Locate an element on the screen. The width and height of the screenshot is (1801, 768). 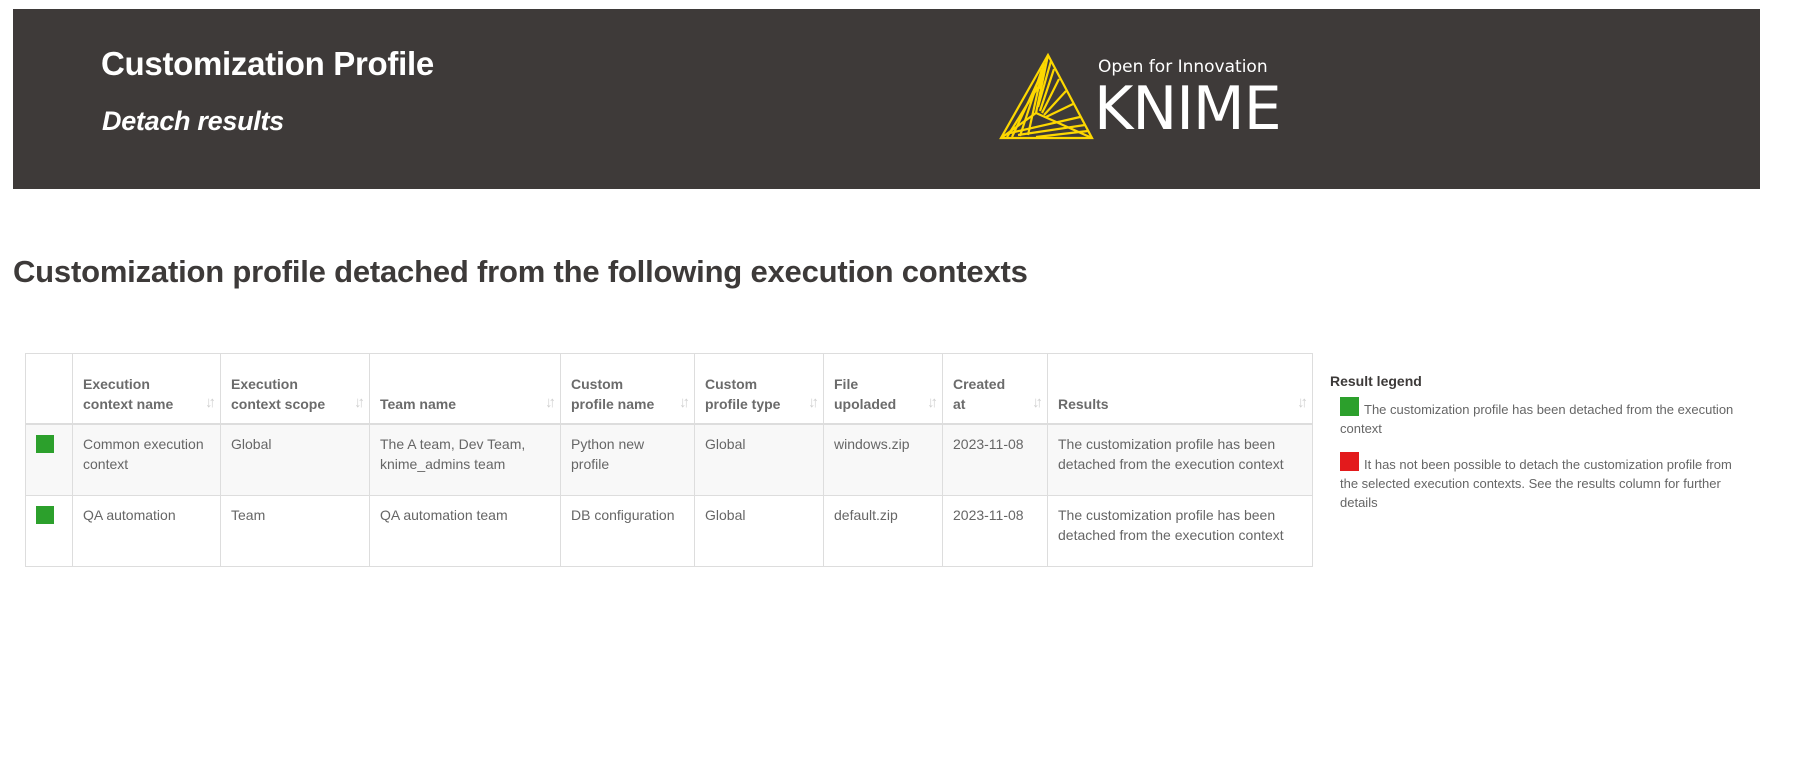
column-header-execution-context-name: Execution context name ↓↑ is located at coordinates (146, 389).